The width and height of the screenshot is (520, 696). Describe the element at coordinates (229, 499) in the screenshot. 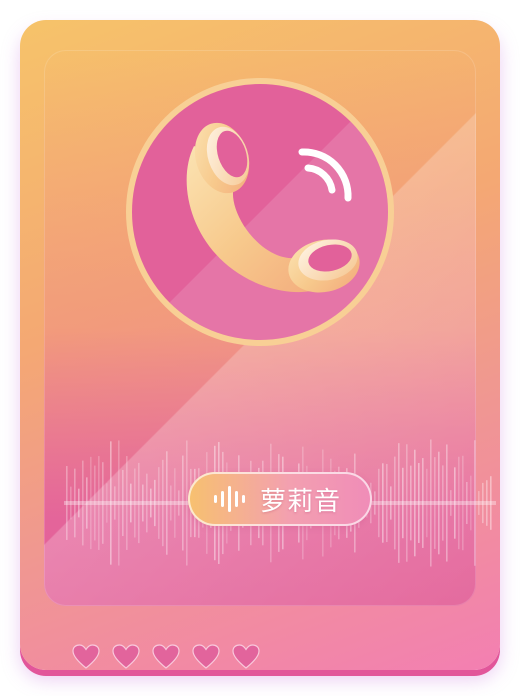

I see `sound-wave-icon` at that location.